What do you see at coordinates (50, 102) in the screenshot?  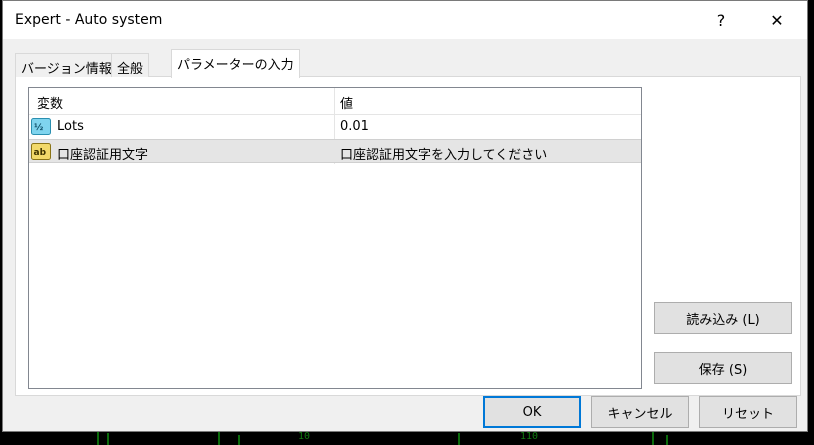 I see `column-header-variable: 変数` at bounding box center [50, 102].